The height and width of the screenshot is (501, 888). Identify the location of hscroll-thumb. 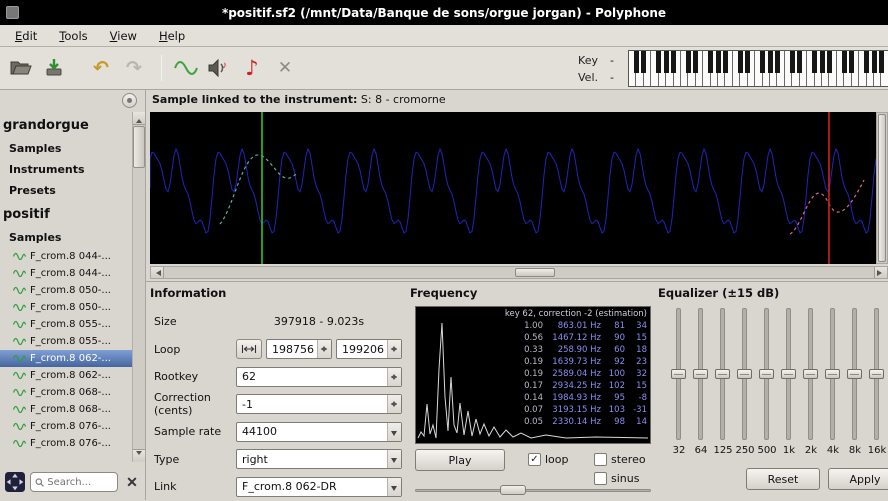
(535, 272).